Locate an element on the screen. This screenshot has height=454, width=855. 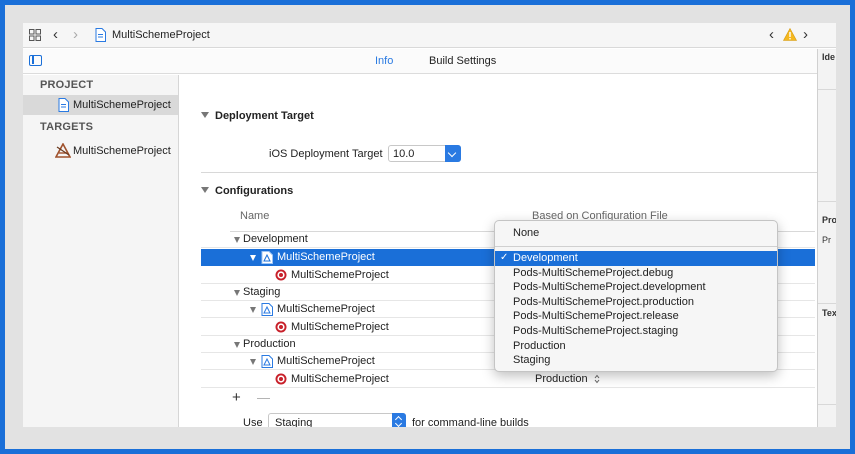
tab-info: Info is located at coordinates (384, 61).